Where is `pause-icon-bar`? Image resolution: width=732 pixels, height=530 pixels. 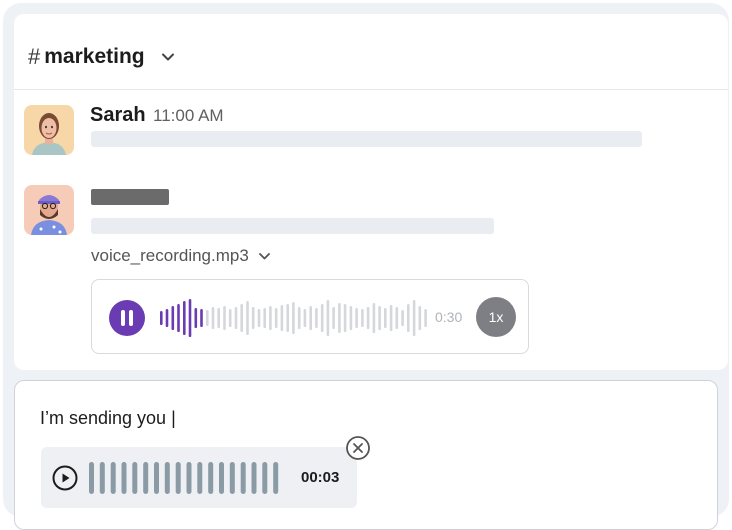
pause-icon-bar is located at coordinates (131, 318).